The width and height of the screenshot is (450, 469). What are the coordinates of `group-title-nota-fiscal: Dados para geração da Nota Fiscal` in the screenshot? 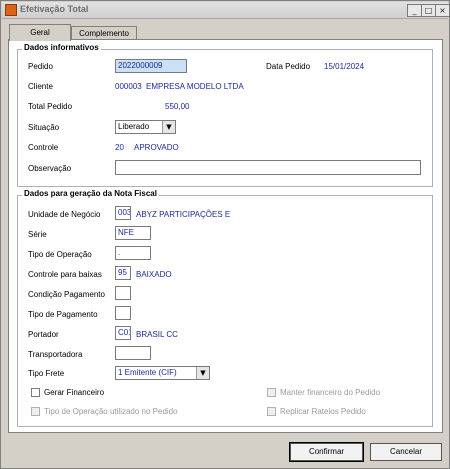 It's located at (90, 193).